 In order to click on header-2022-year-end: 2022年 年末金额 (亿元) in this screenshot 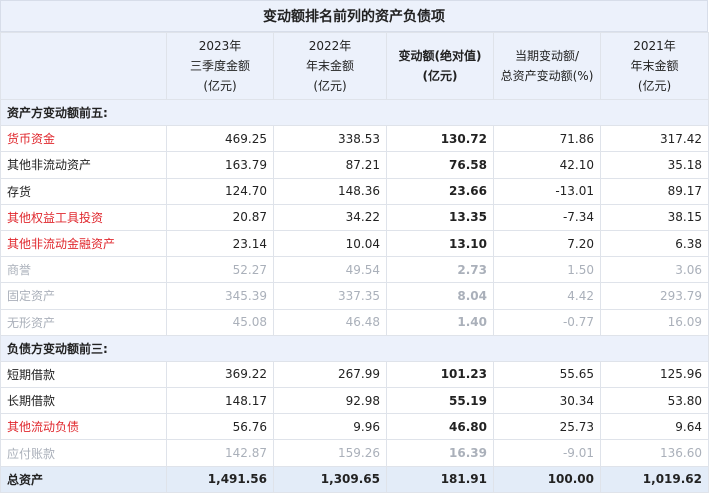, I will do `click(330, 66)`.